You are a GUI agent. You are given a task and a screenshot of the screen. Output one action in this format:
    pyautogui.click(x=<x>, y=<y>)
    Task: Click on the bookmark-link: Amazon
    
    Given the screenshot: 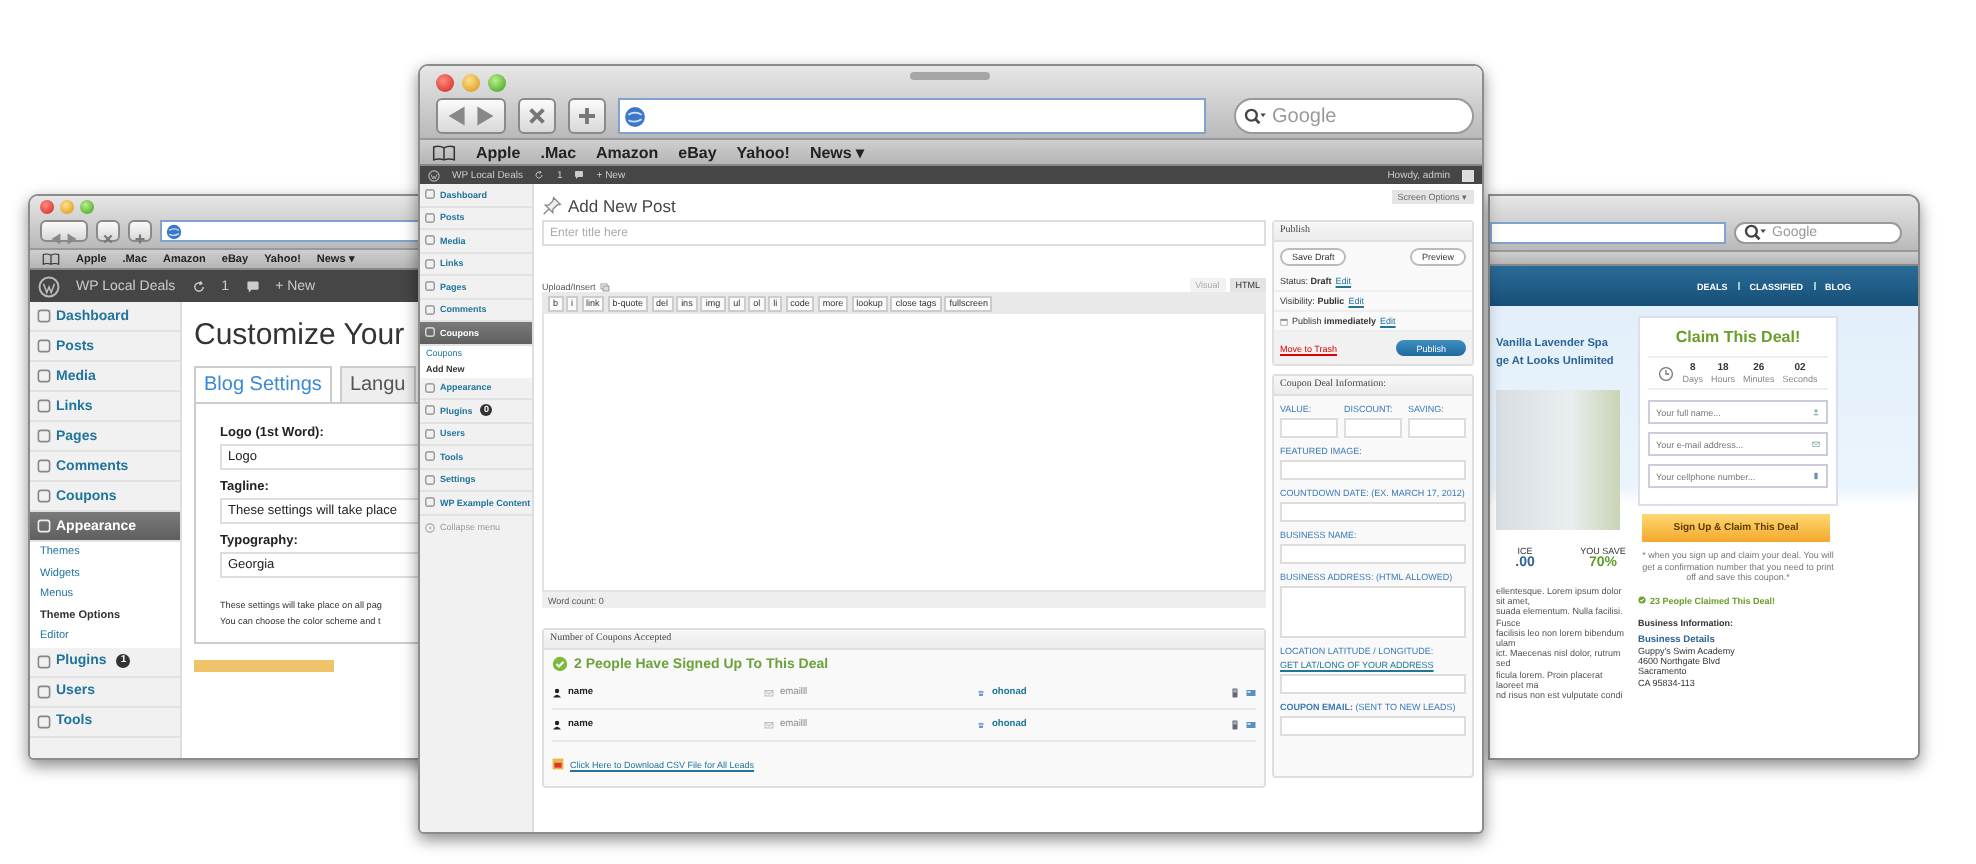 What is the action you would take?
    pyautogui.click(x=627, y=152)
    